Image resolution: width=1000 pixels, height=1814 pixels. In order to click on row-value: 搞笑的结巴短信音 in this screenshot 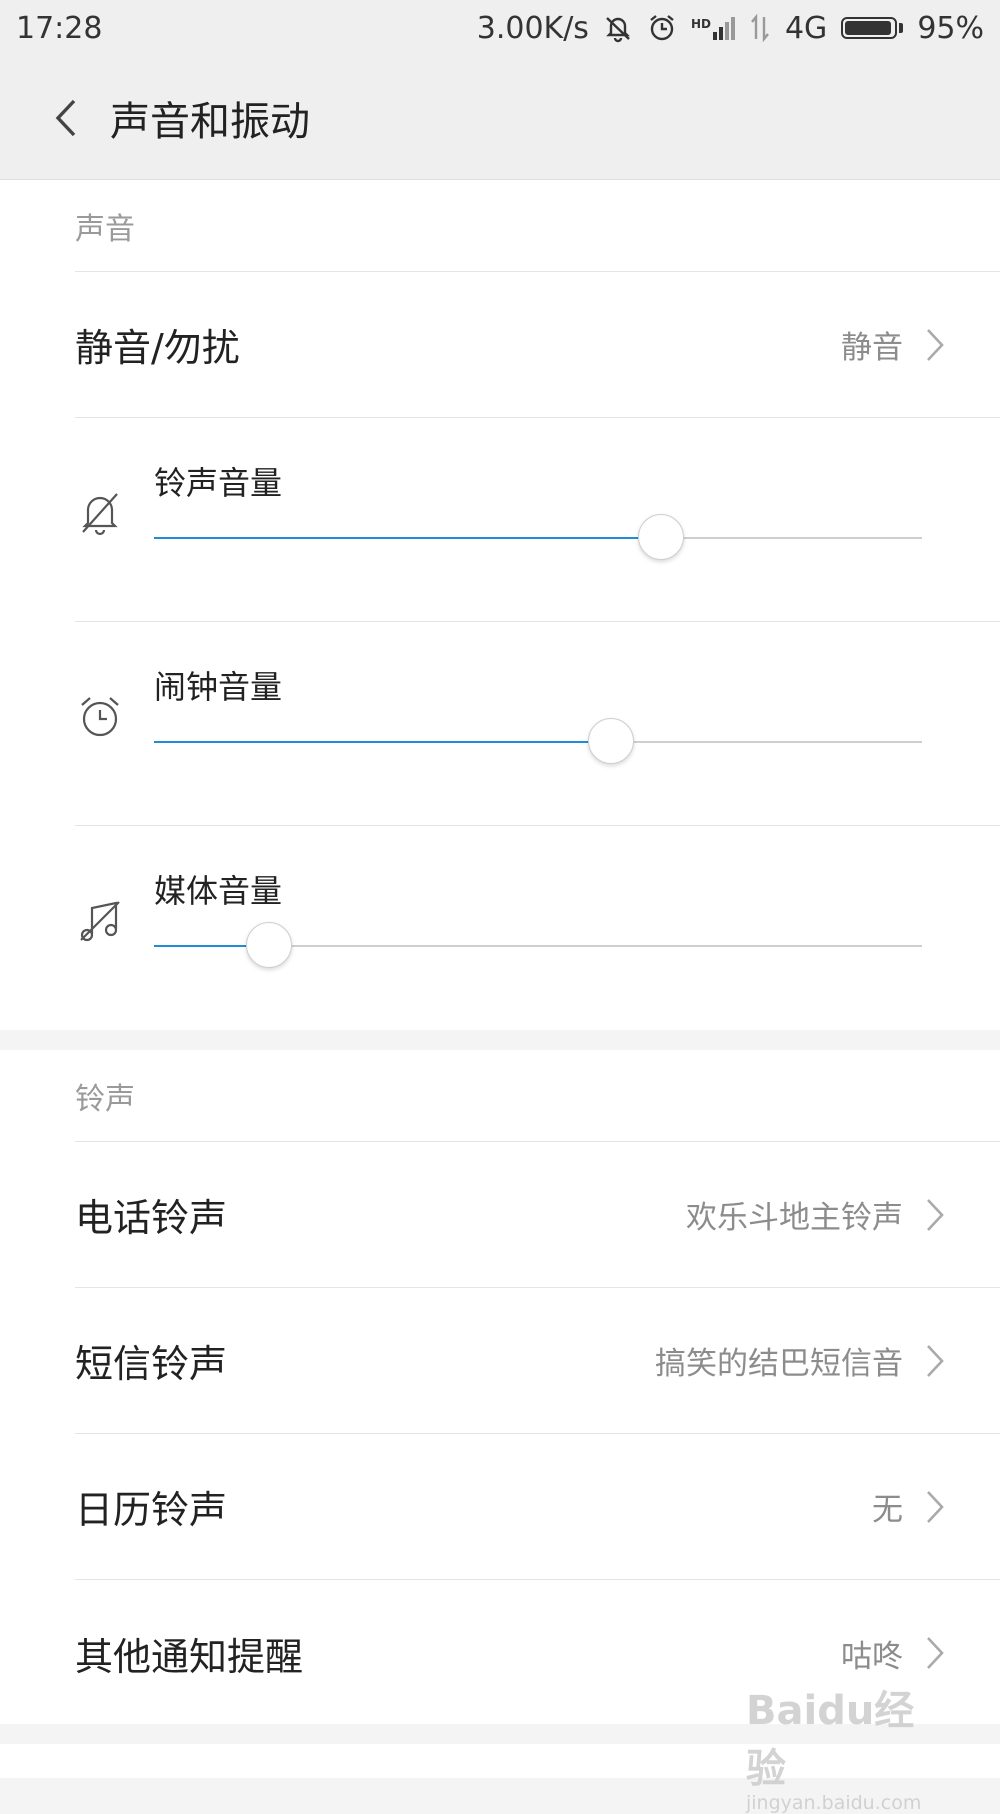, I will do `click(779, 1364)`.